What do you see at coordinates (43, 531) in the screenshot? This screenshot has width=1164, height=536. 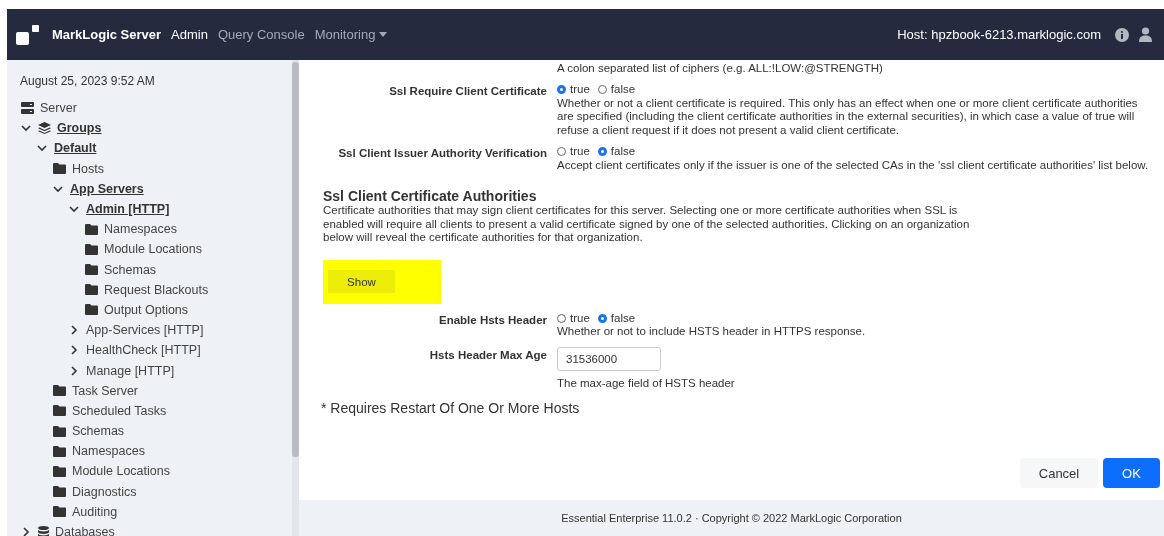 I see `database-icon` at bounding box center [43, 531].